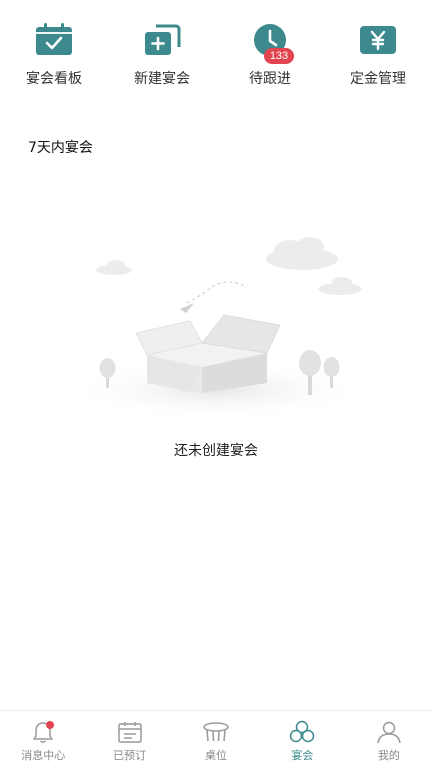  I want to click on table-icon, so click(216, 732).